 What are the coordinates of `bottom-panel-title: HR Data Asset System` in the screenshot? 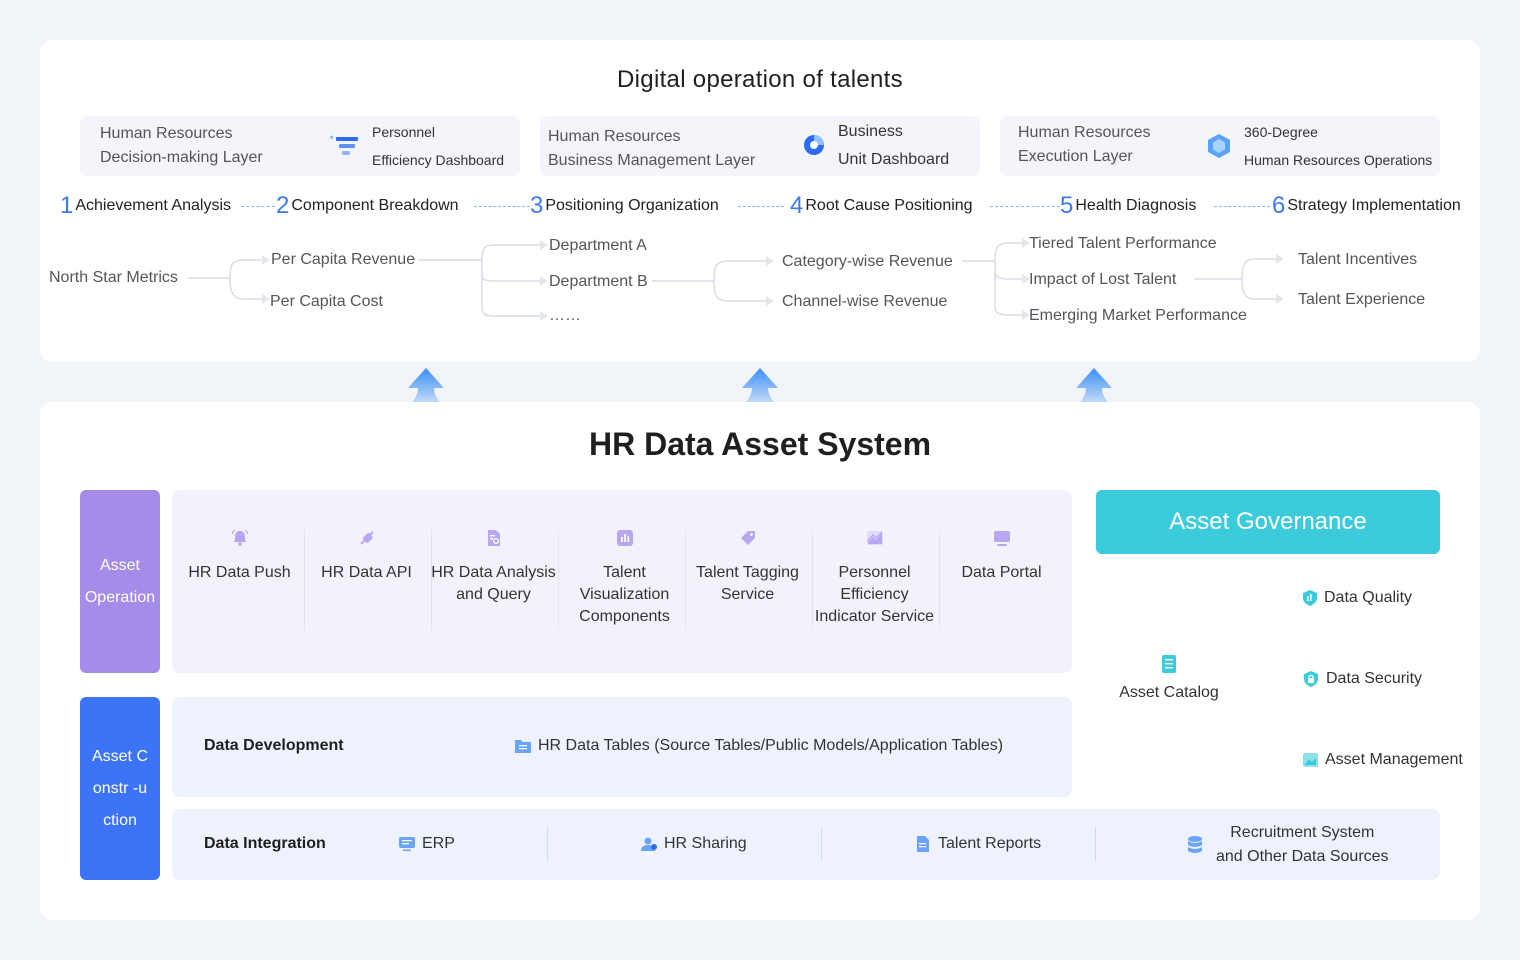 It's located at (760, 444).